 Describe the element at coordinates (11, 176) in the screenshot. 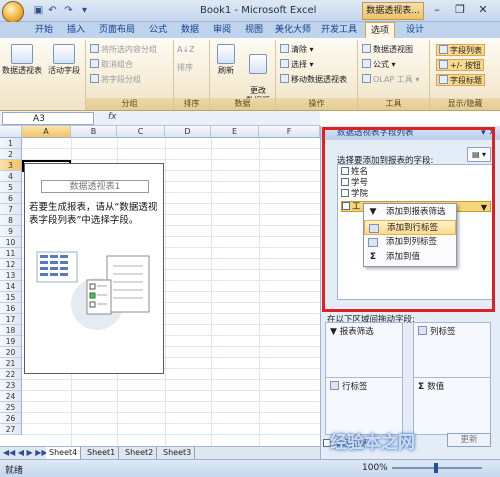

I see `row-header: 4` at that location.